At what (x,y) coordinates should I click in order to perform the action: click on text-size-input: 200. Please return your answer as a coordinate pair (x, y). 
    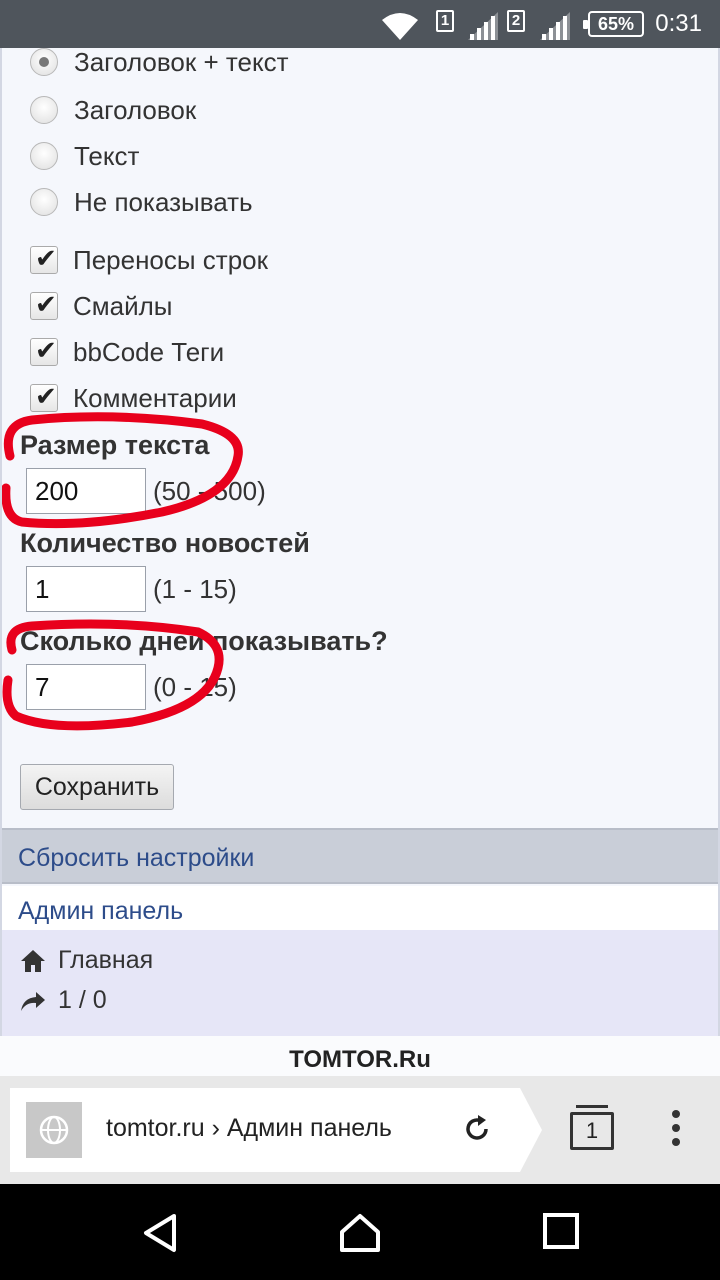
    Looking at the image, I should click on (86, 491).